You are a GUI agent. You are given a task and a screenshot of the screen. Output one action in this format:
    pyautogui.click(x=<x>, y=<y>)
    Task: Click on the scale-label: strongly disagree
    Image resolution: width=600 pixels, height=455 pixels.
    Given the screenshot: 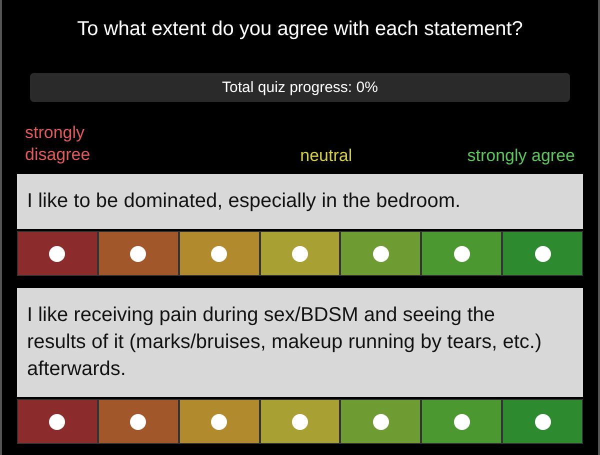 What is the action you would take?
    pyautogui.click(x=58, y=144)
    